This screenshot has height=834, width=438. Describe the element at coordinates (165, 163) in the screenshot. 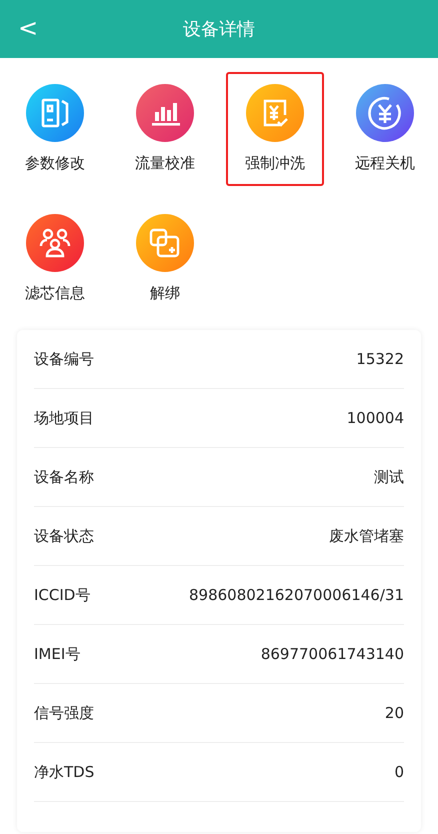

I see `action-label: 流量校准` at that location.